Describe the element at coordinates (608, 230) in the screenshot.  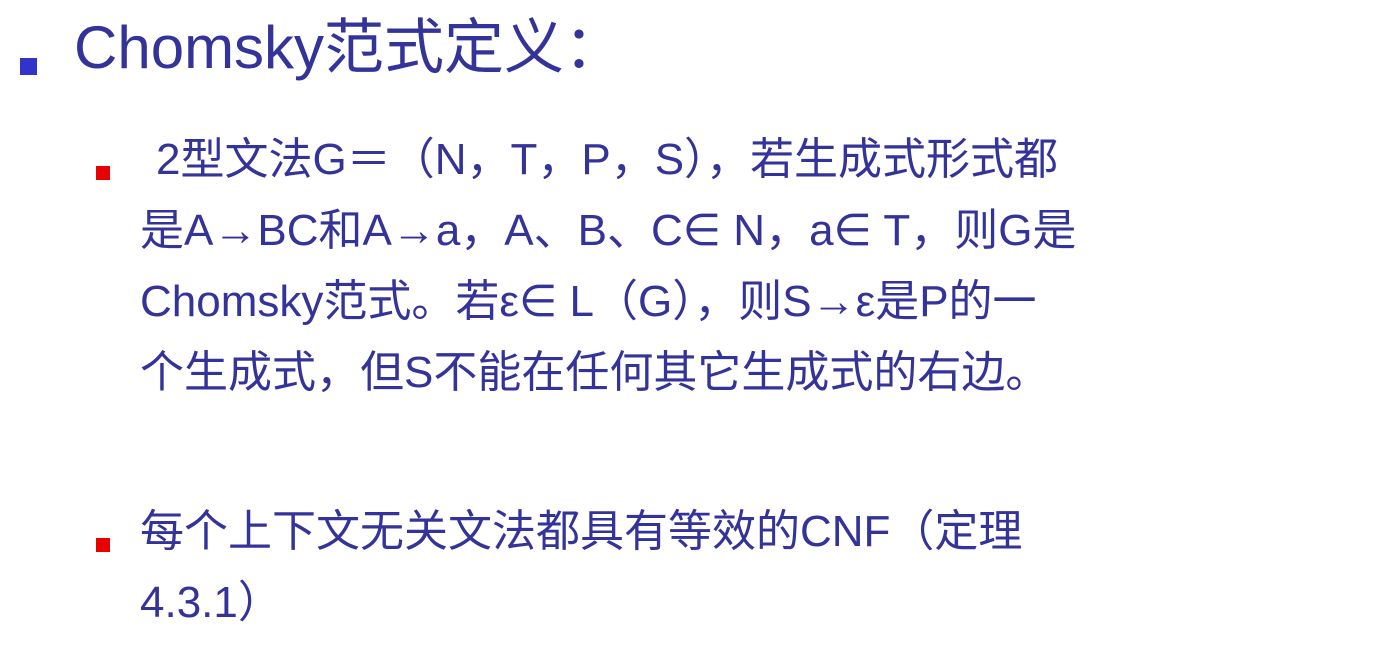
I see `definition-line-2: 是A→BC和A→a，A、B、C∈ N，a∈ T，则G是` at that location.